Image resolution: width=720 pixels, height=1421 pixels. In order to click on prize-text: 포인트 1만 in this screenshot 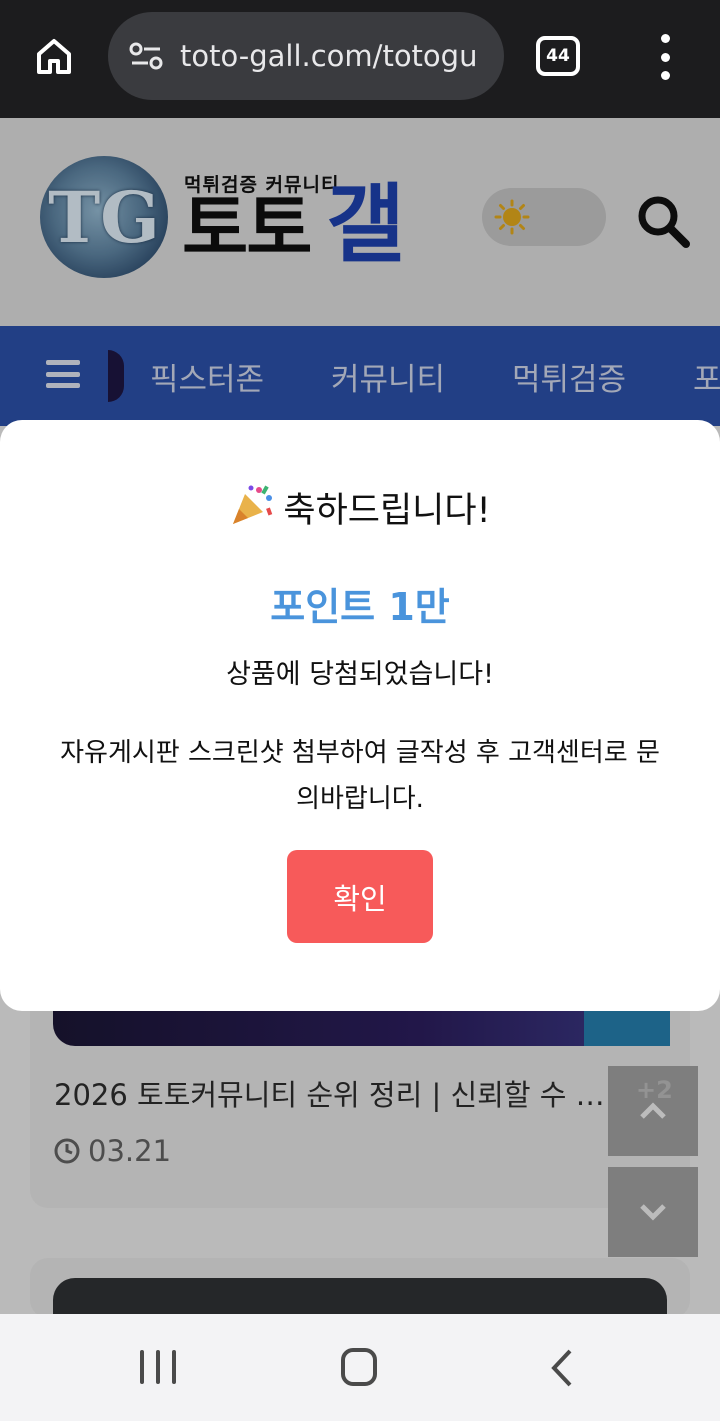, I will do `click(360, 607)`.